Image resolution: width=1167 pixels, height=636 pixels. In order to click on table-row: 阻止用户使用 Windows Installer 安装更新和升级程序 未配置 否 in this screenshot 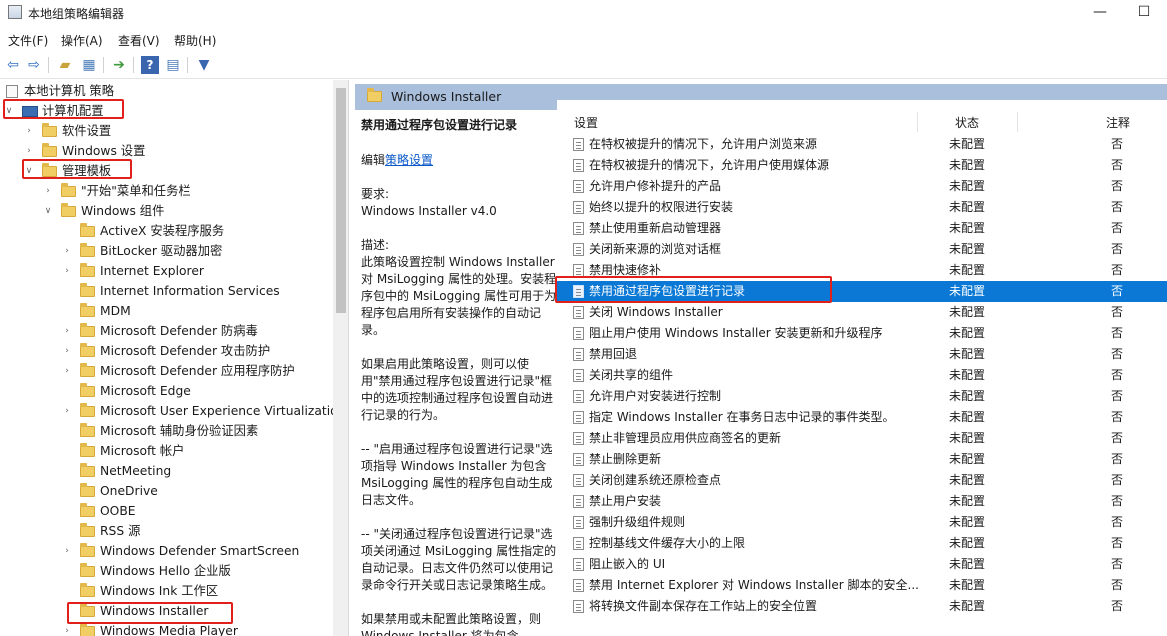, I will do `click(862, 333)`.